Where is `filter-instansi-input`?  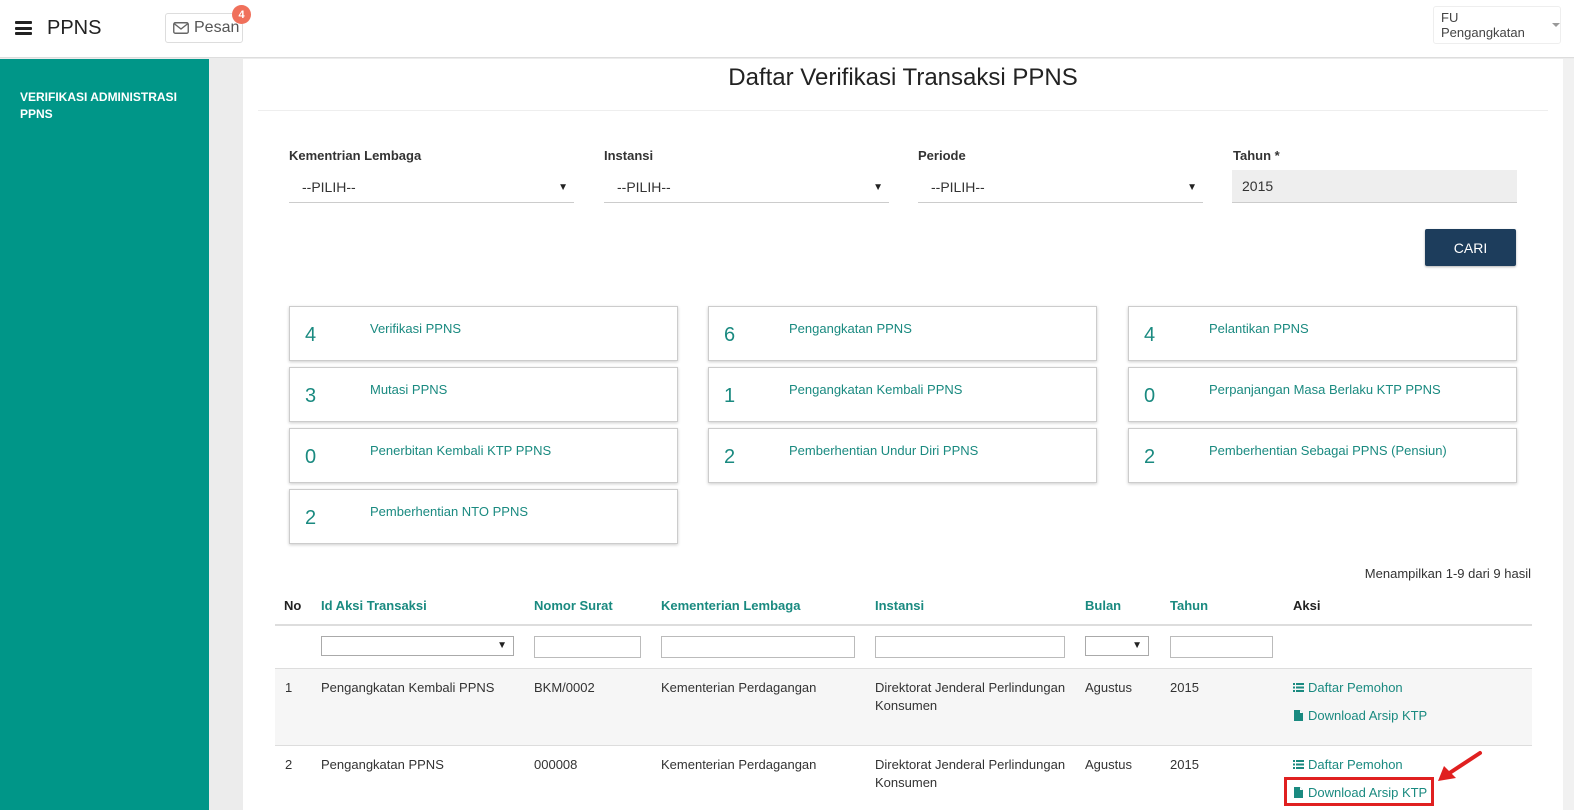 filter-instansi-input is located at coordinates (970, 647).